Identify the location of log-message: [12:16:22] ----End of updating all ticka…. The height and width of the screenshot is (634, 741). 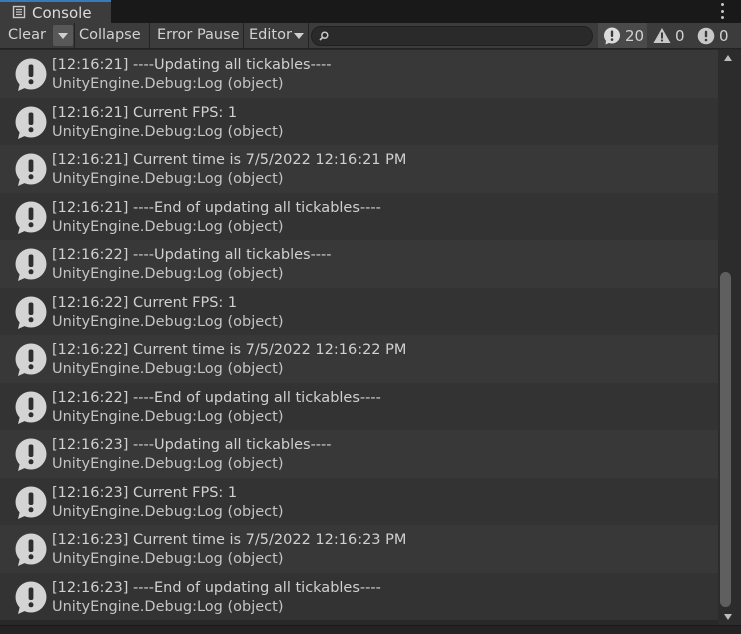
(216, 397).